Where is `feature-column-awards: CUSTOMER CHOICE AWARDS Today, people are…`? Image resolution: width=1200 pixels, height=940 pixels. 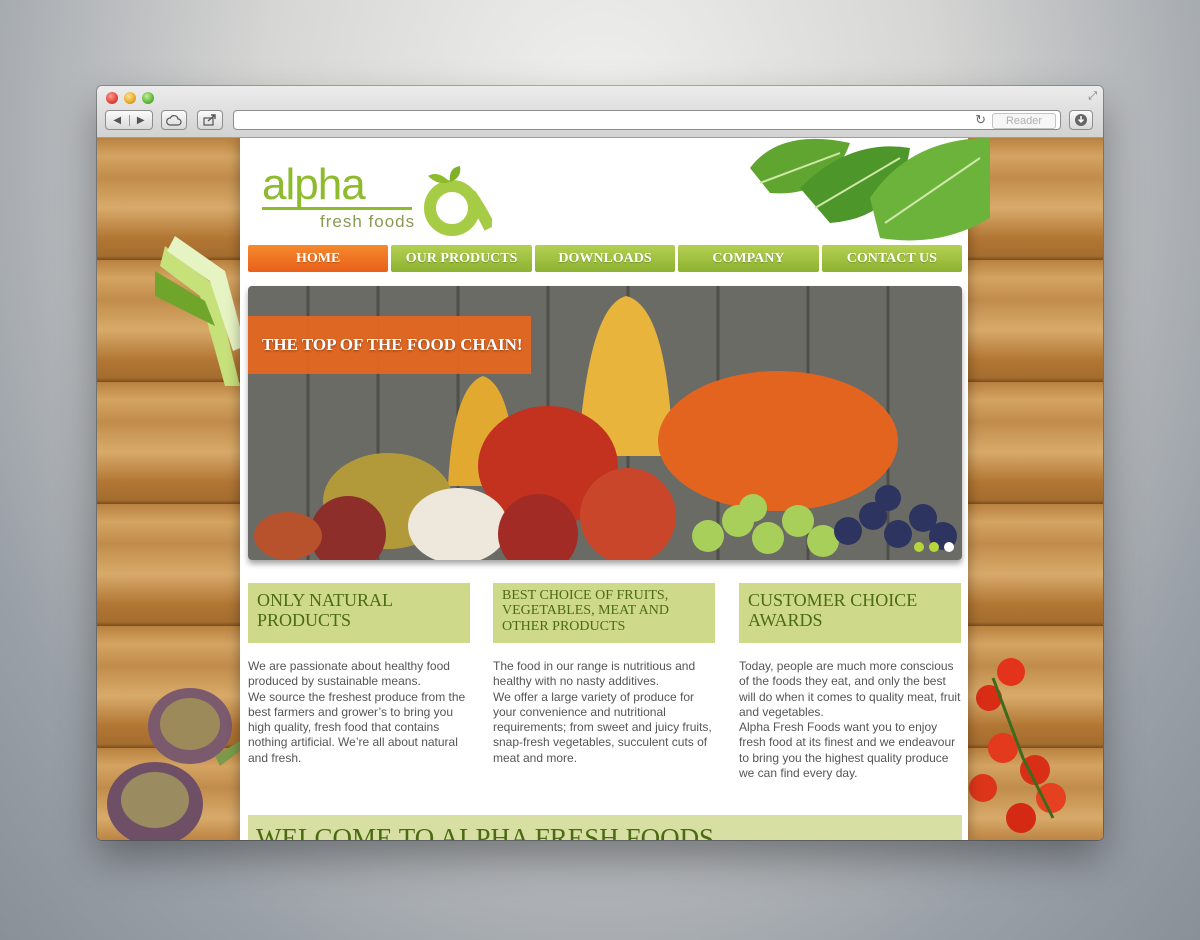
feature-column-awards: CUSTOMER CHOICE AWARDS Today, people are… is located at coordinates (850, 682).